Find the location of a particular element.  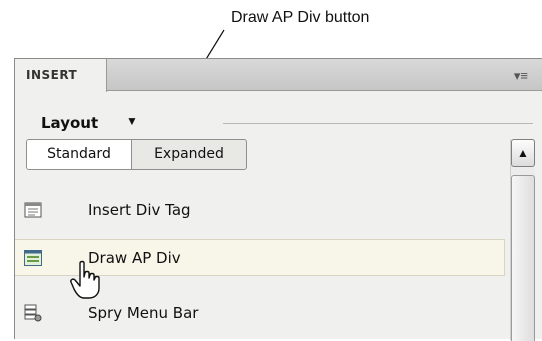

tab-insert: INSERT is located at coordinates (61, 75).